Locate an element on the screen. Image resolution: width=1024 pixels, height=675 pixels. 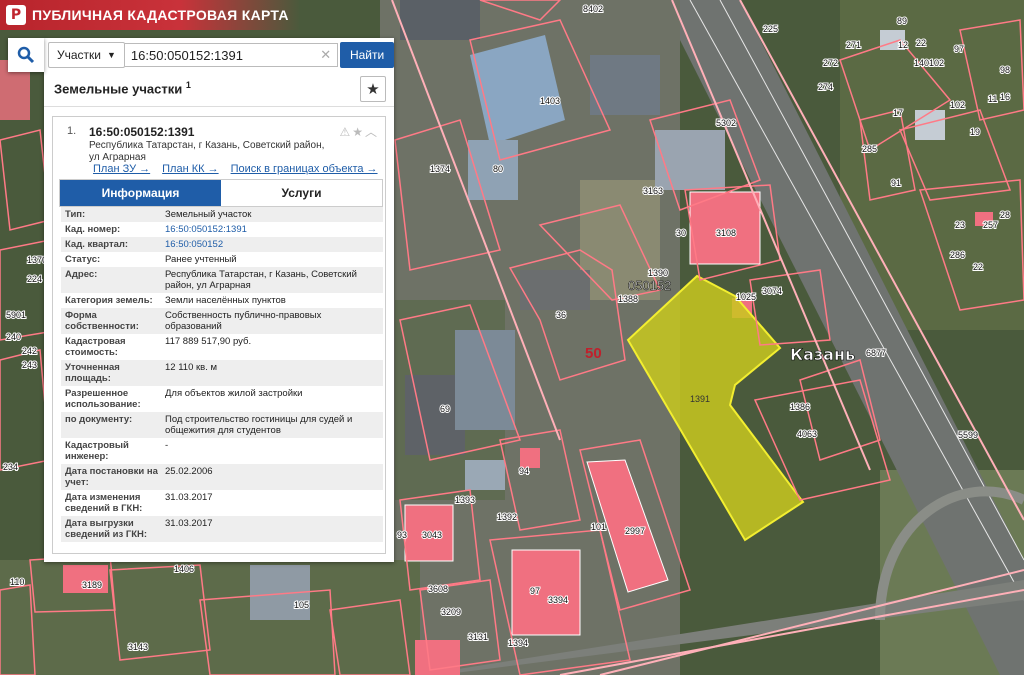
attribute-key: Кад. номер: is located at coordinates (93, 229).